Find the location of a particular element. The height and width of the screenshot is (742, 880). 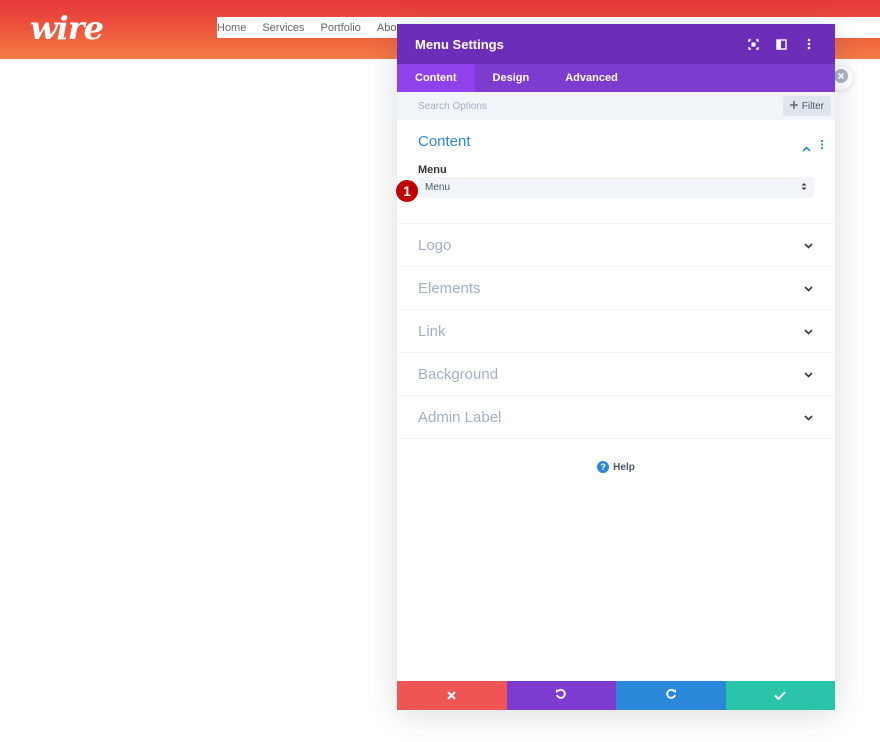

split-view-icon is located at coordinates (781, 44).